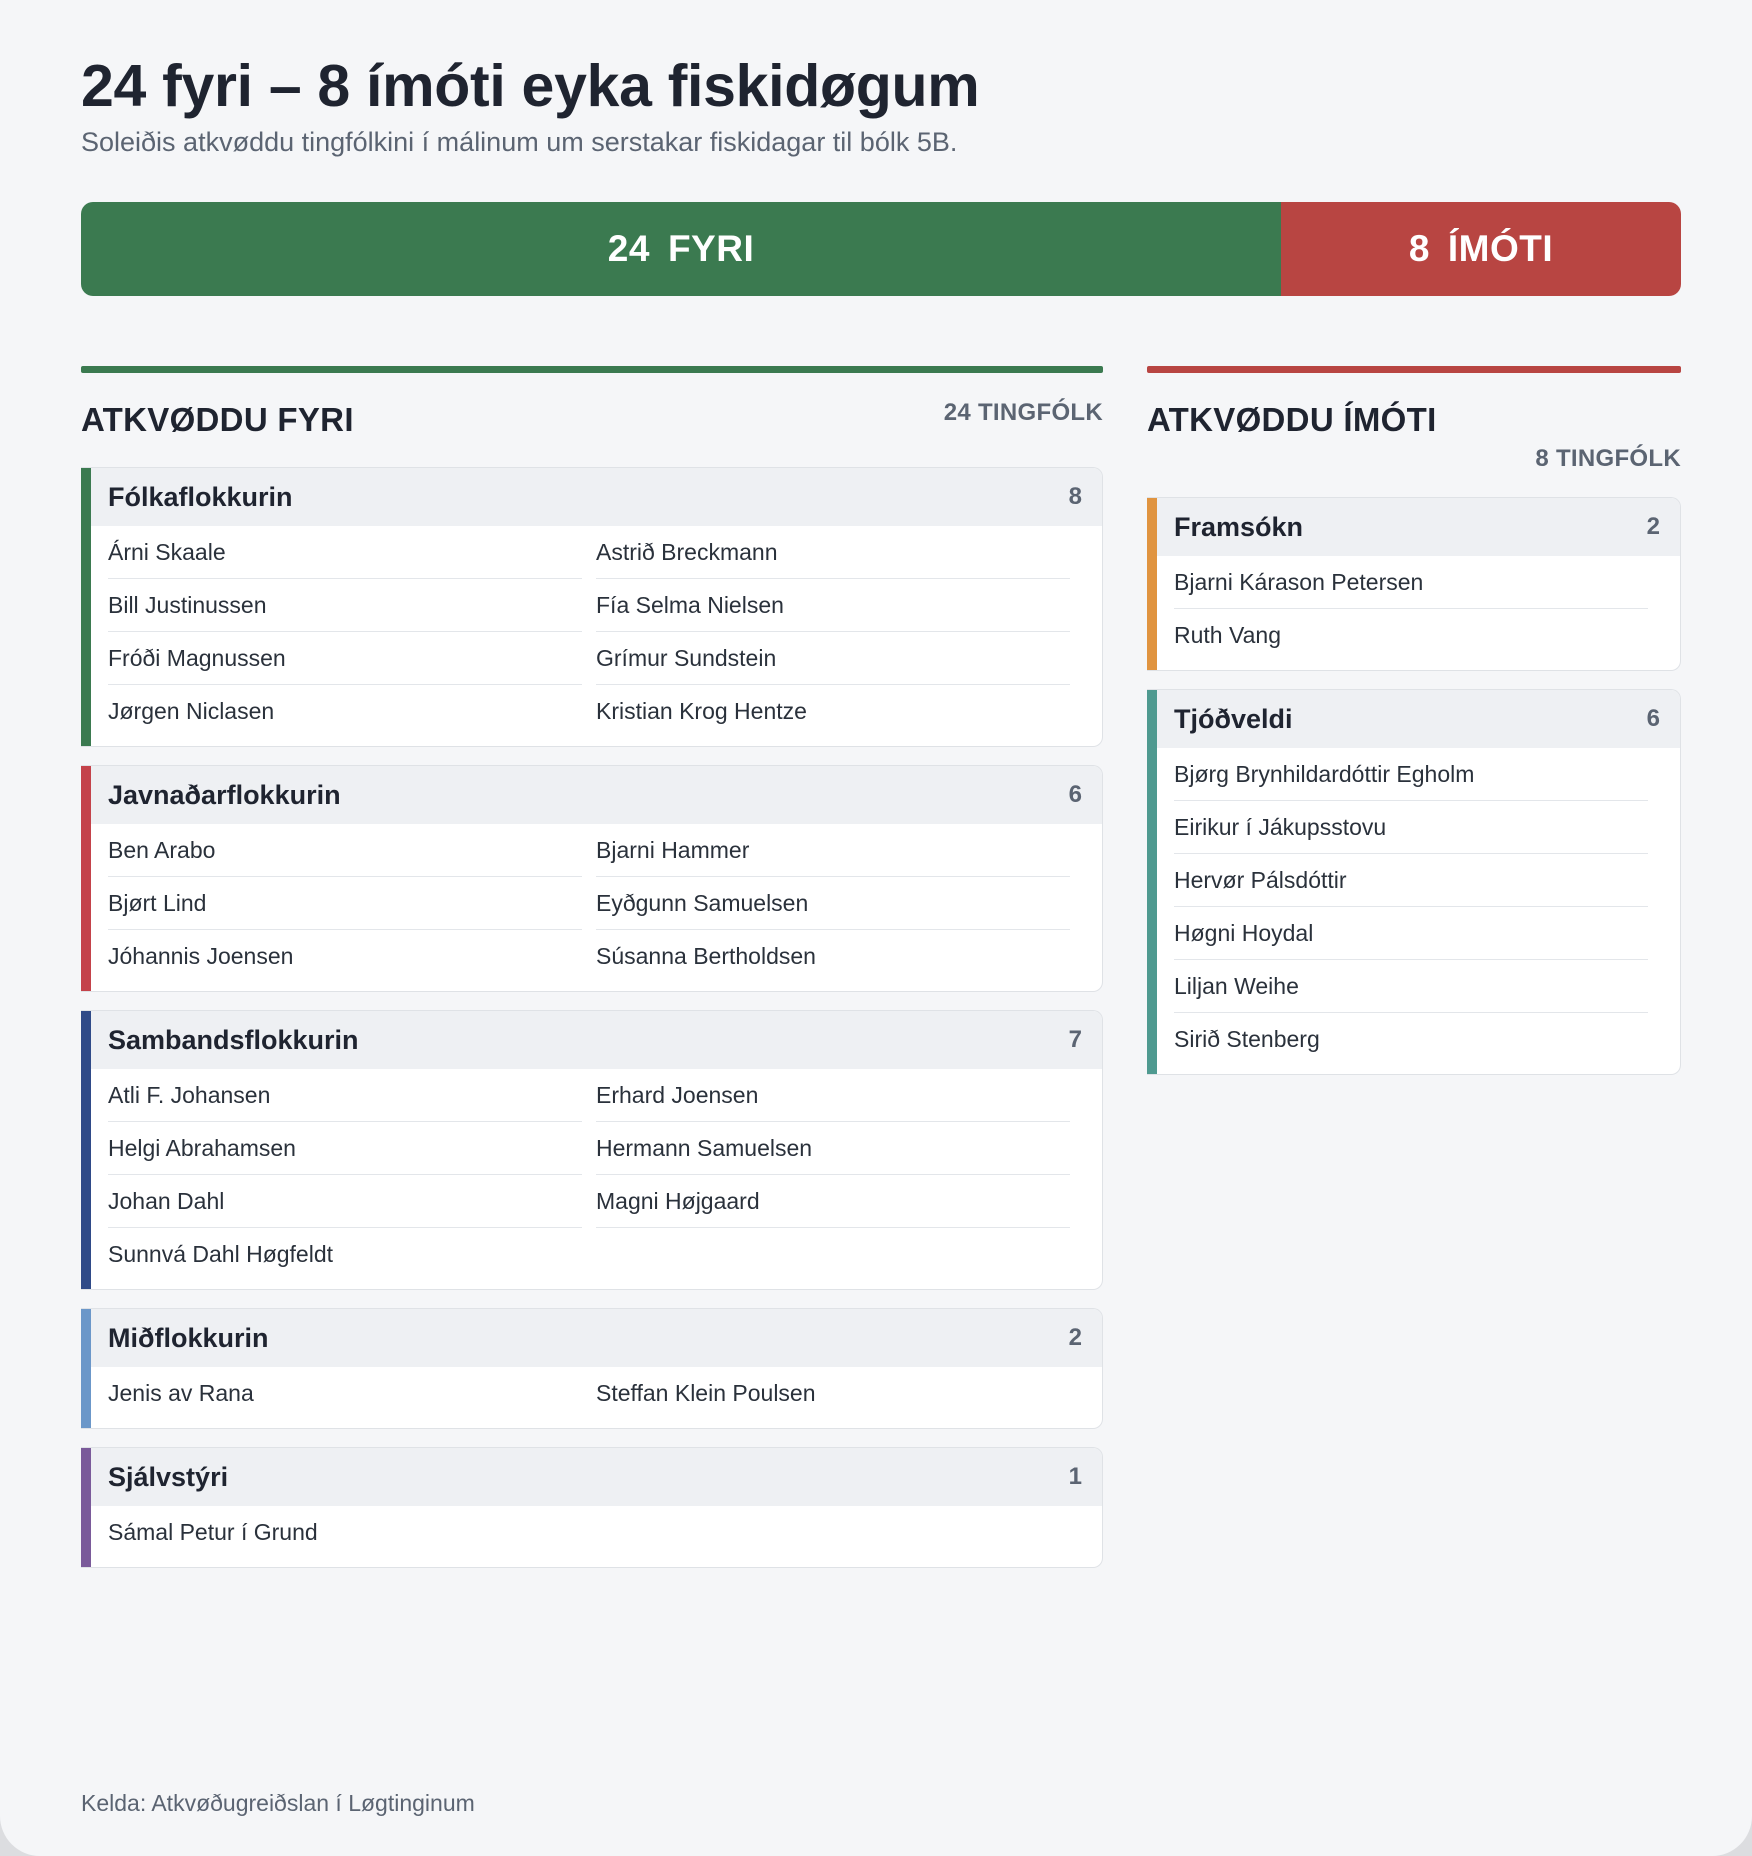 The height and width of the screenshot is (1856, 1752). I want to click on party-name: Miðflokkurin, so click(188, 1337).